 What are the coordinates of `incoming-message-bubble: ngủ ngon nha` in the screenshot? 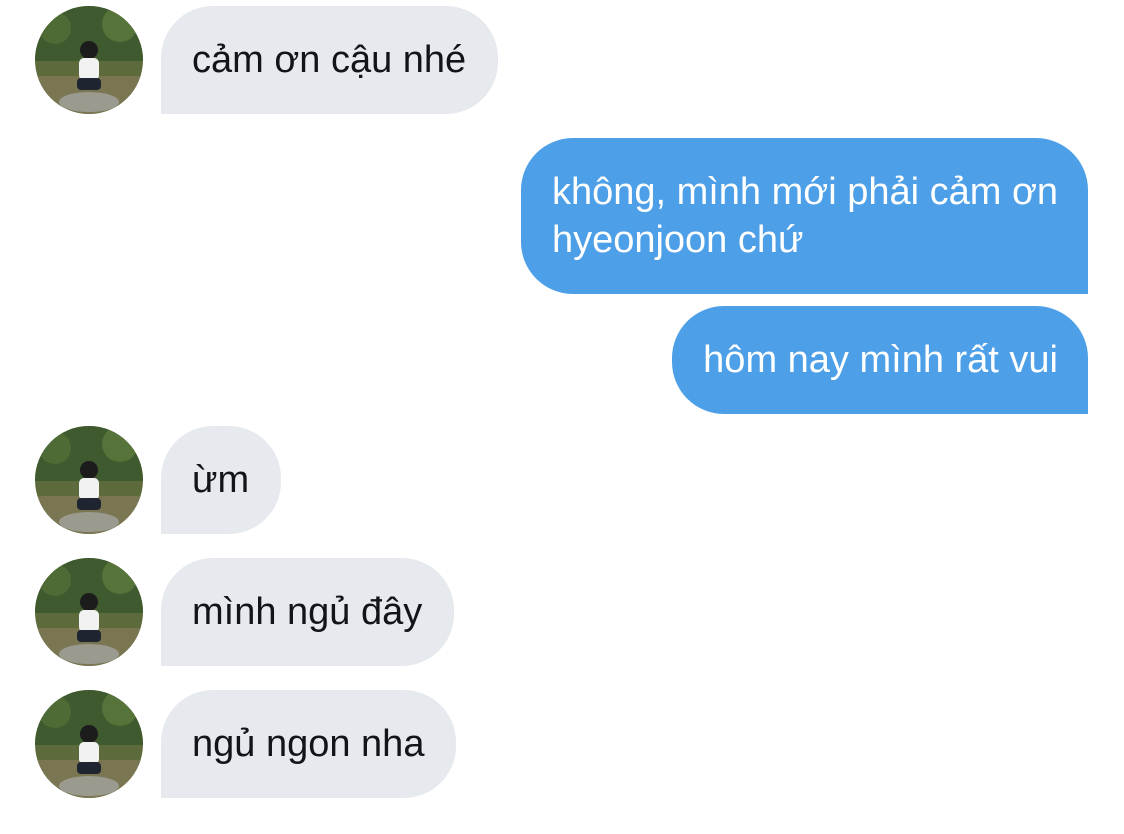 It's located at (309, 744).